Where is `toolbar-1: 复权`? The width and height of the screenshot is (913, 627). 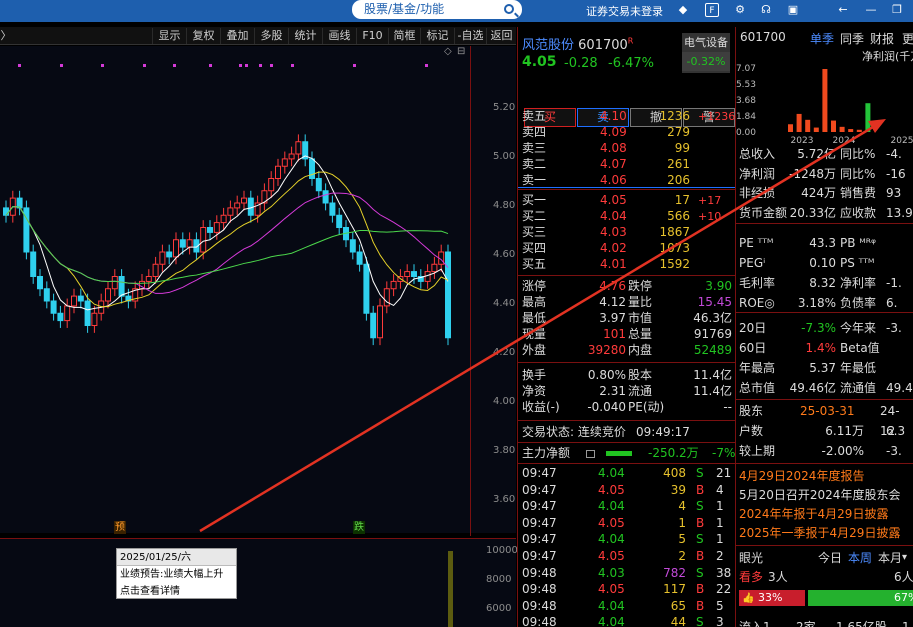 toolbar-1: 复权 is located at coordinates (203, 36).